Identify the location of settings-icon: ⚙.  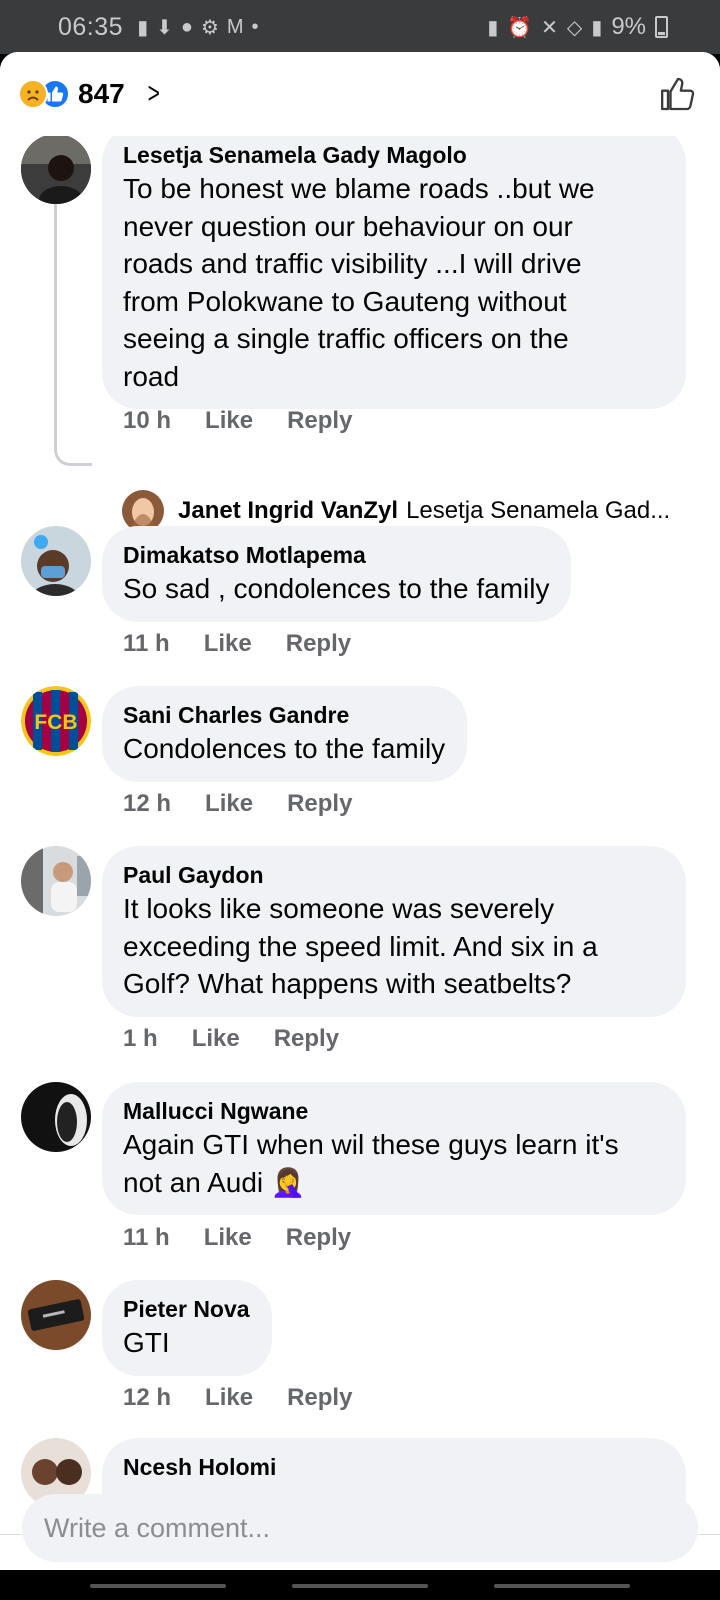
(209, 27).